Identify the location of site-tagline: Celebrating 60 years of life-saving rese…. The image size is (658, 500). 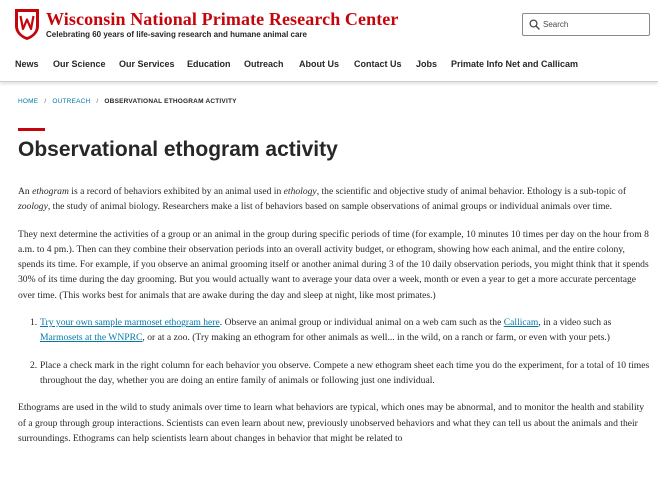
(176, 34).